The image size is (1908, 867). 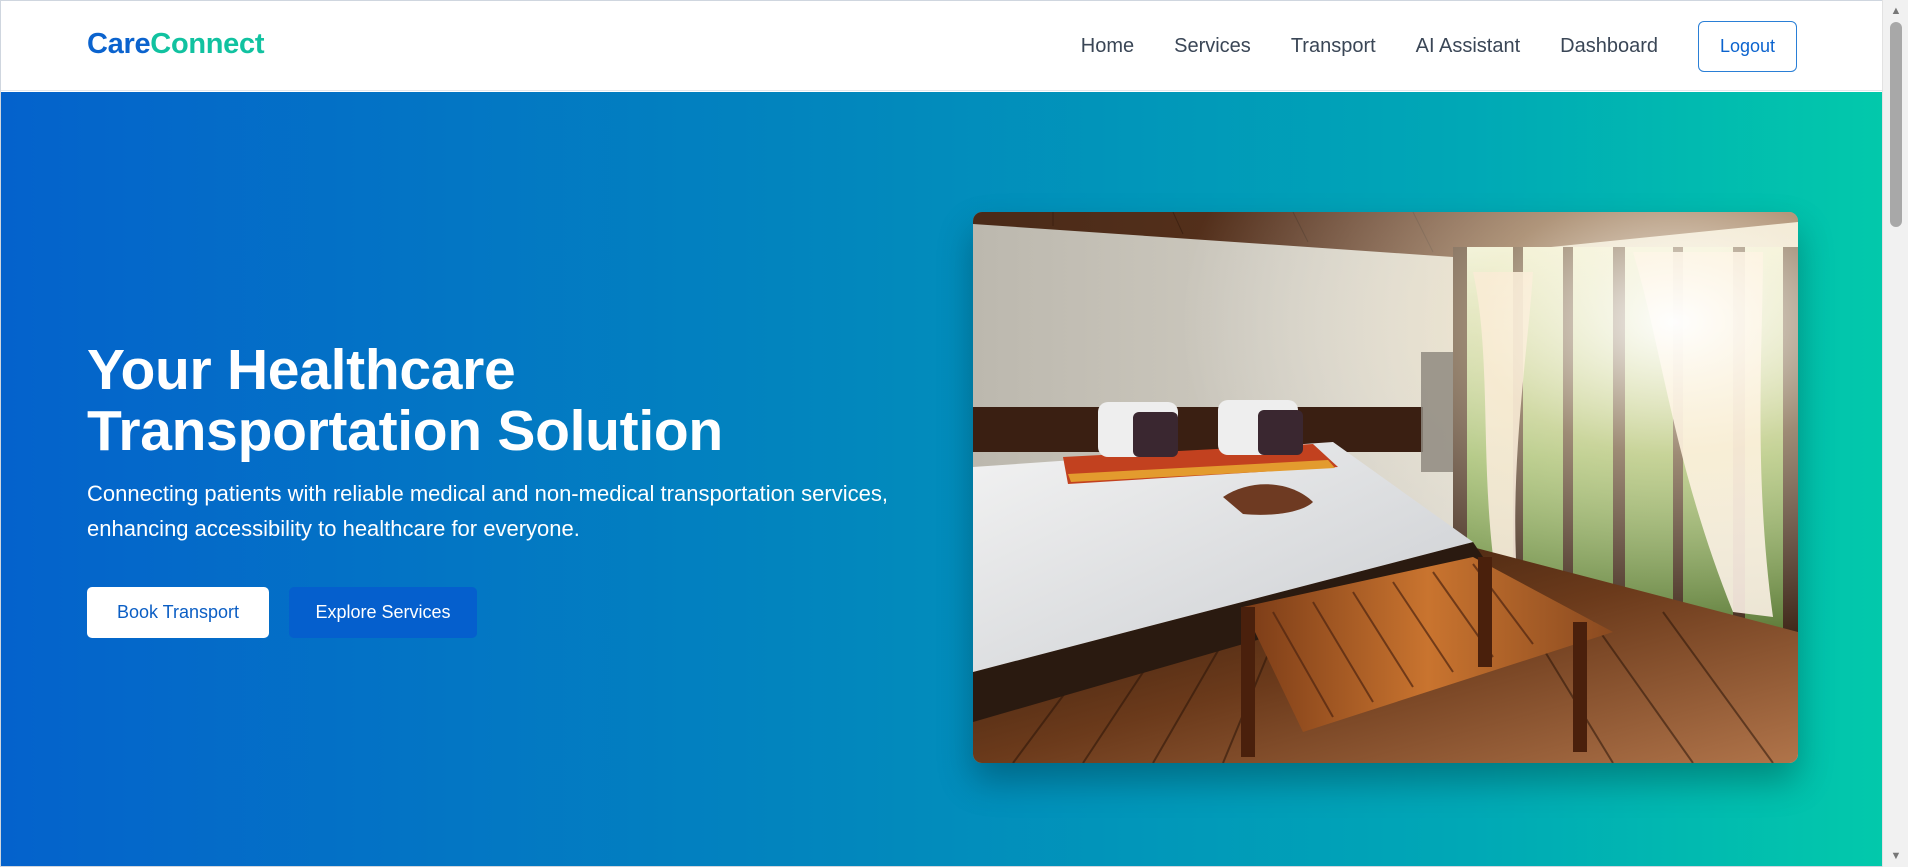 What do you see at coordinates (1896, 124) in the screenshot?
I see `scrollbar-thumb` at bounding box center [1896, 124].